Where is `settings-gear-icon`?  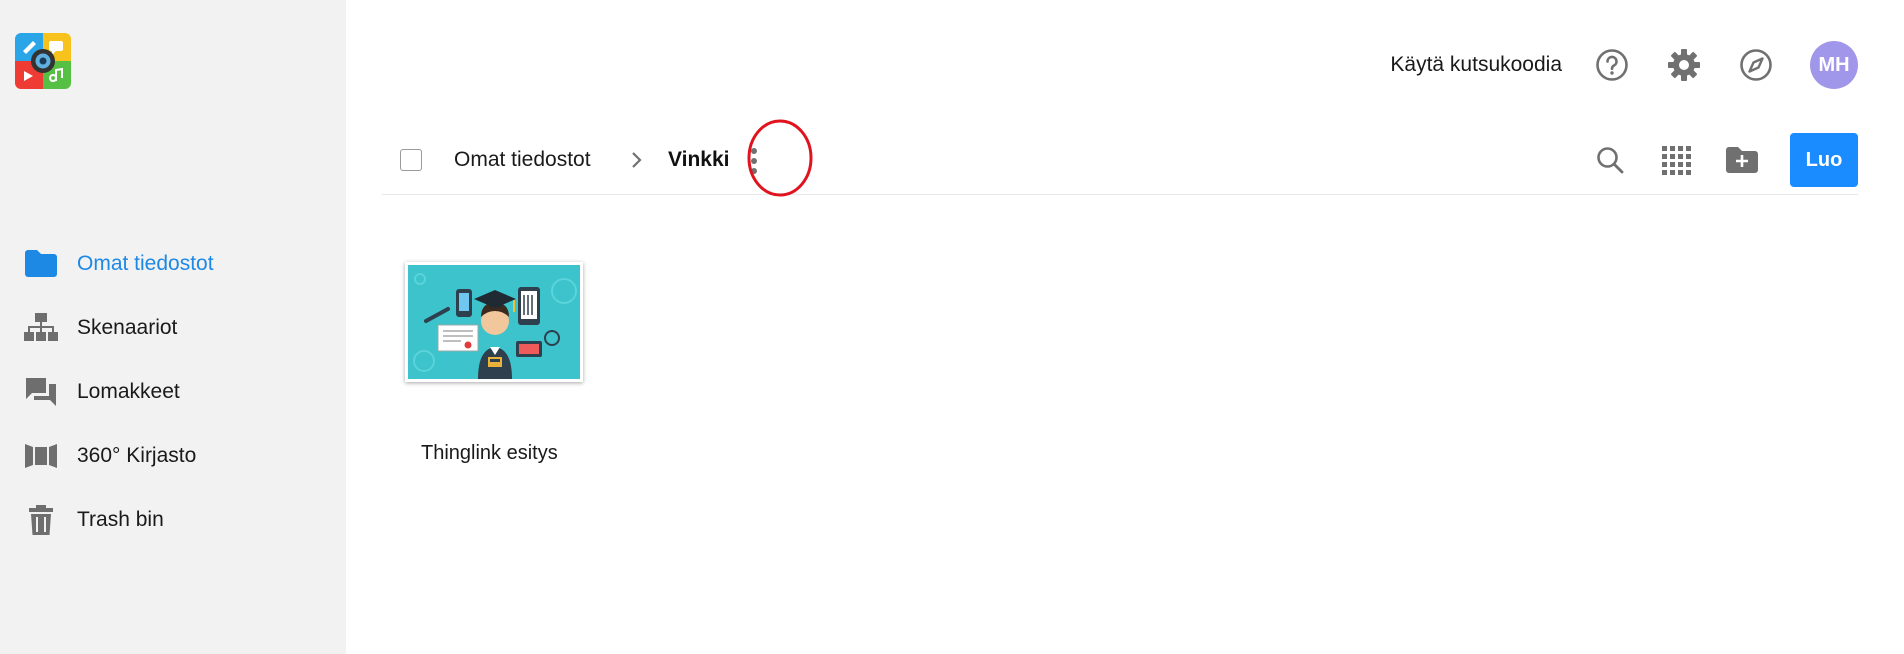
settings-gear-icon is located at coordinates (1684, 65).